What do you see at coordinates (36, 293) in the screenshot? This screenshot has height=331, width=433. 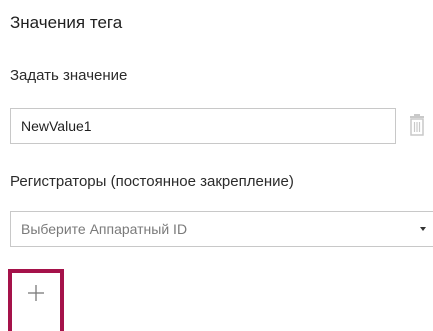 I see `plus-icon` at bounding box center [36, 293].